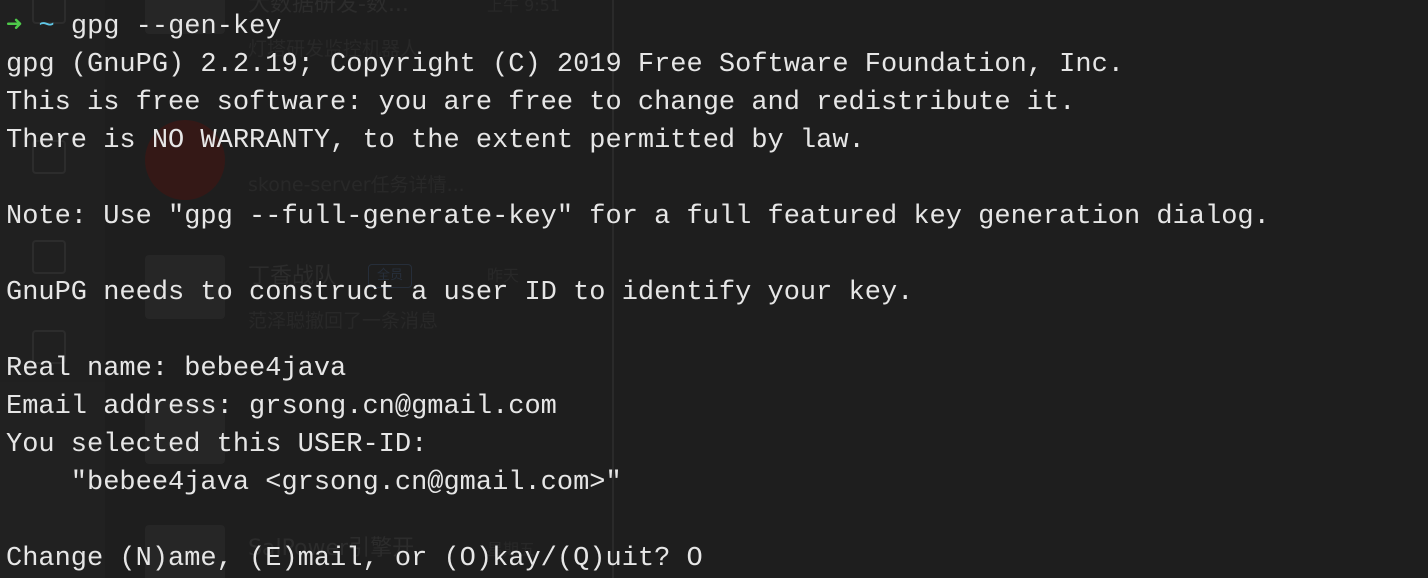 The image size is (1428, 578). What do you see at coordinates (638, 27) in the screenshot?
I see `prompt-line: ➜ ~ gpg --gen-key` at bounding box center [638, 27].